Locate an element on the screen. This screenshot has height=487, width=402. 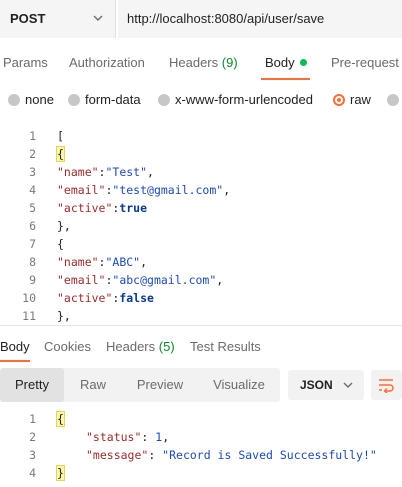
code-line: 1 { is located at coordinates (47, 419).